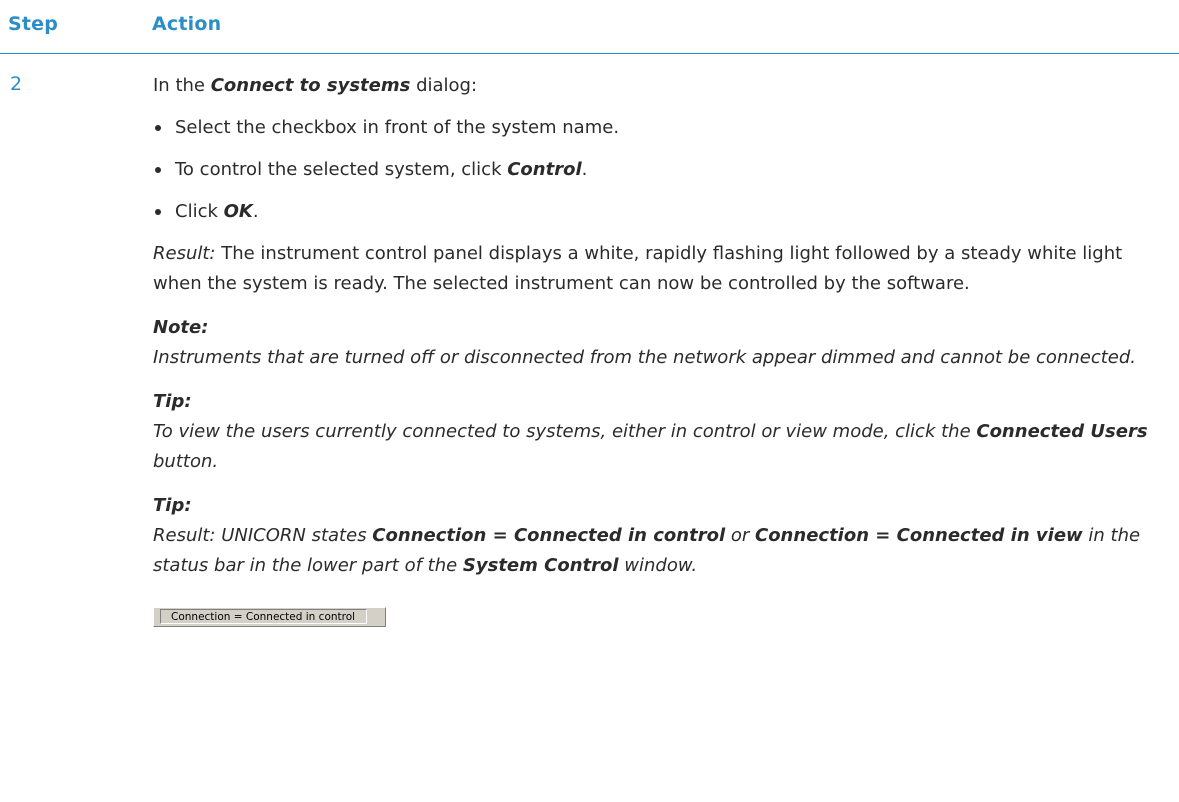 Image resolution: width=1179 pixels, height=802 pixels. Describe the element at coordinates (263, 535) in the screenshot. I see `tip-text-start: Result: UNICORN states` at that location.